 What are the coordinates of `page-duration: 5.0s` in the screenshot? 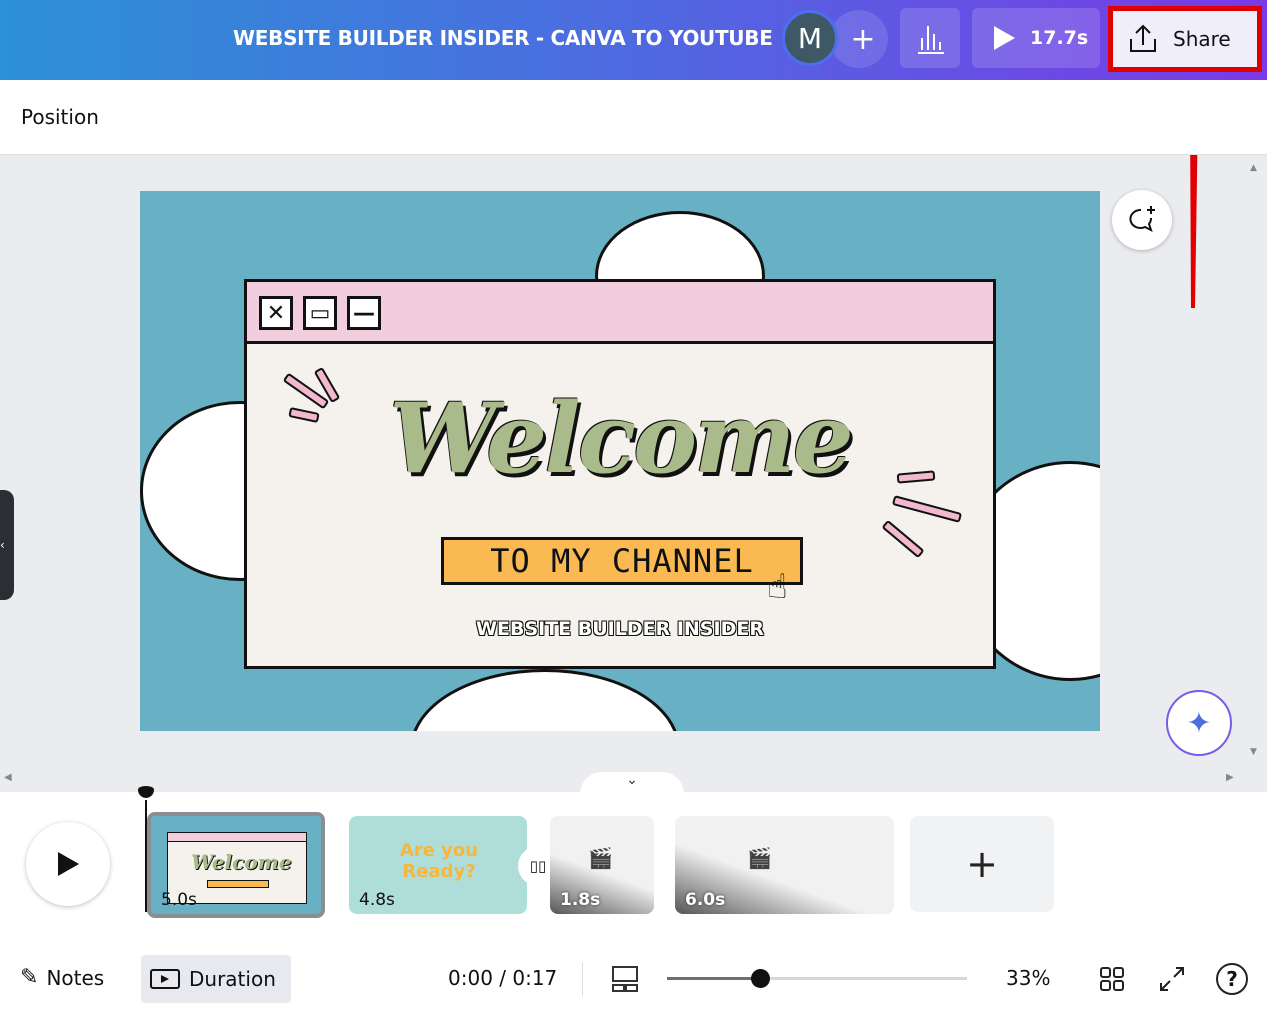 It's located at (179, 900).